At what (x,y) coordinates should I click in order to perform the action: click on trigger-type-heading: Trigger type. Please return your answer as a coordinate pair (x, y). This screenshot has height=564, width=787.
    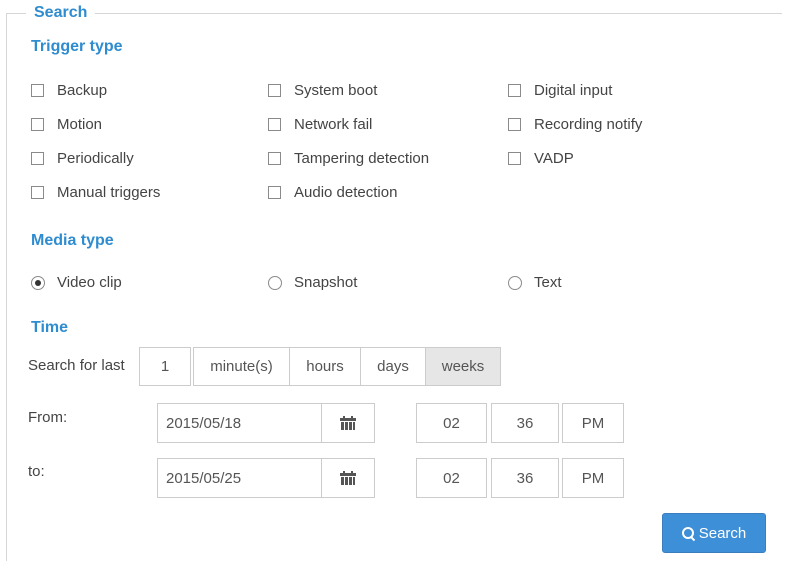
    Looking at the image, I should click on (77, 46).